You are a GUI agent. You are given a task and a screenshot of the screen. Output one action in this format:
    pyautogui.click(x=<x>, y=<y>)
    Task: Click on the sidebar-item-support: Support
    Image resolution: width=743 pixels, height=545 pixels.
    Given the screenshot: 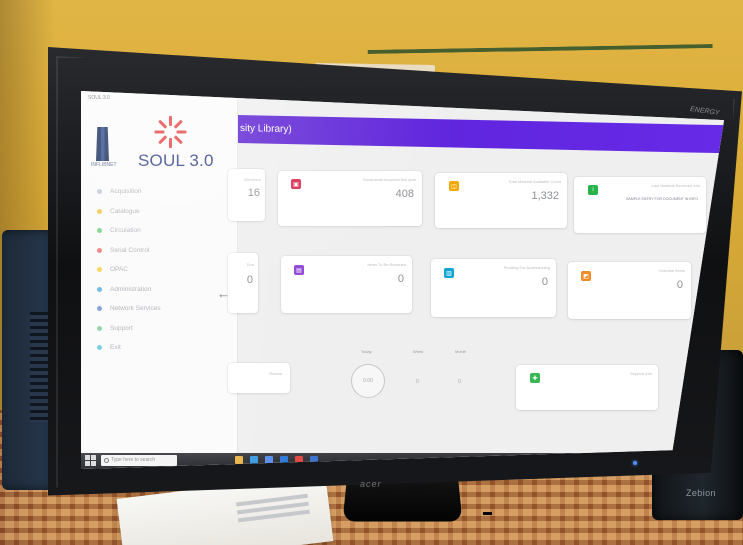 What is the action you would take?
    pyautogui.click(x=167, y=329)
    